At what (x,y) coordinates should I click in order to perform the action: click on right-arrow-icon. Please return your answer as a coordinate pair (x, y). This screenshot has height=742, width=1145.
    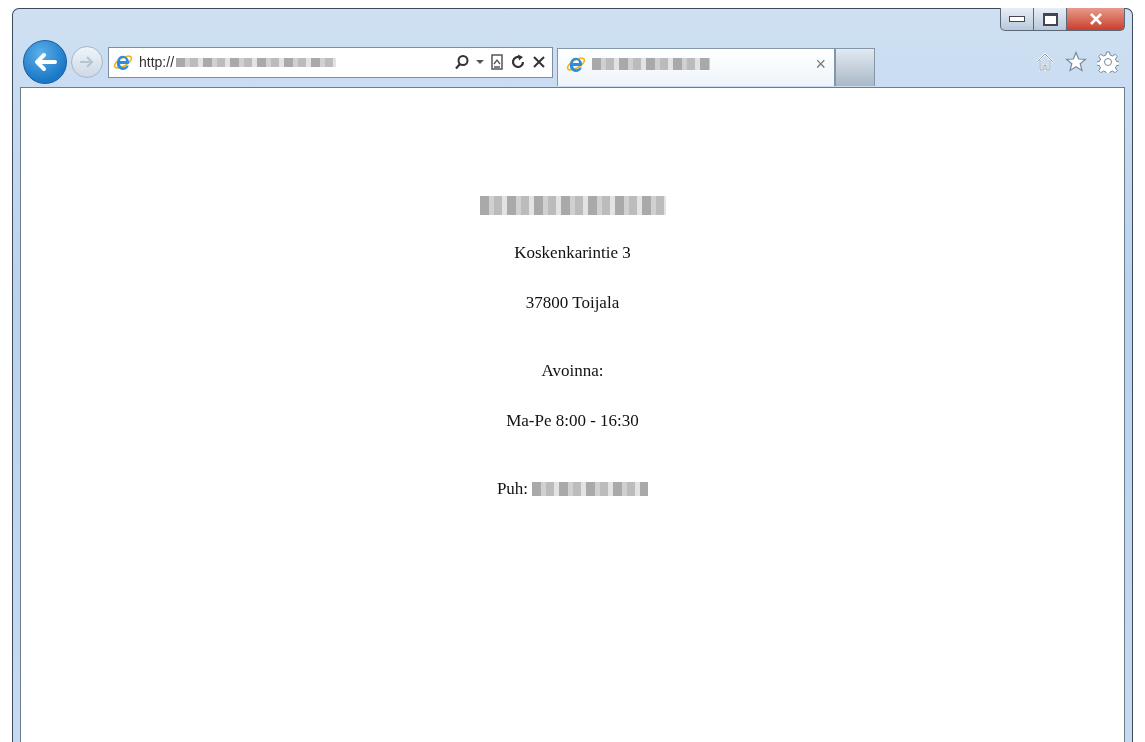
    Looking at the image, I should click on (87, 62).